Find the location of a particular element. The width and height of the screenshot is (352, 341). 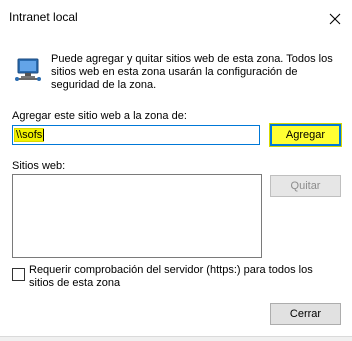

close-window-button is located at coordinates (335, 19).